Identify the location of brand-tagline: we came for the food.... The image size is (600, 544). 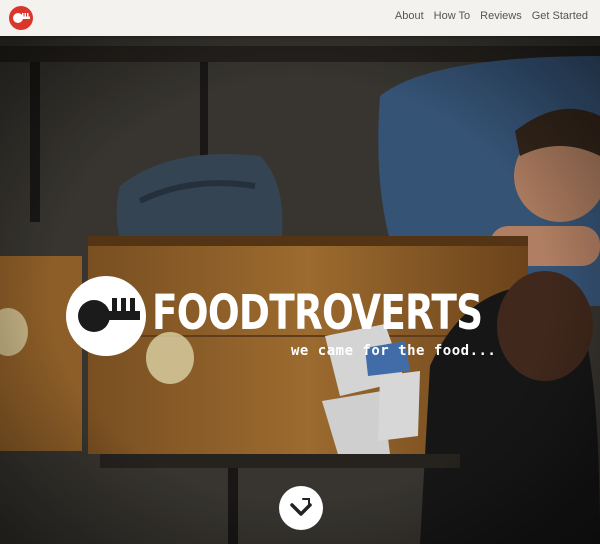
(394, 351).